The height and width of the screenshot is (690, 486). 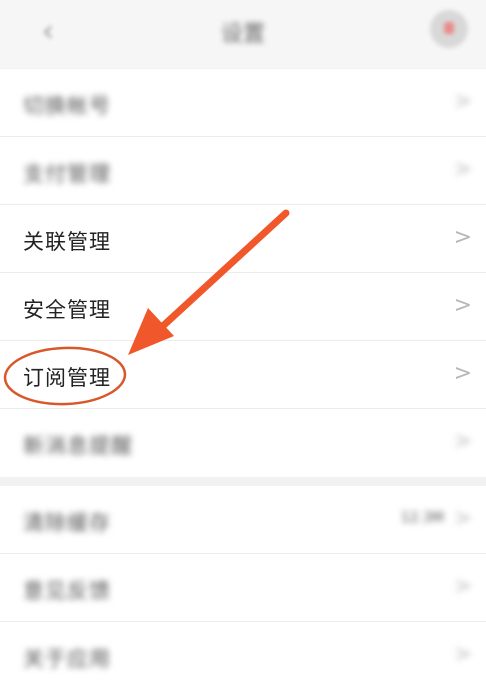 What do you see at coordinates (243, 656) in the screenshot?
I see `settings-item-about: 关于应用 >` at bounding box center [243, 656].